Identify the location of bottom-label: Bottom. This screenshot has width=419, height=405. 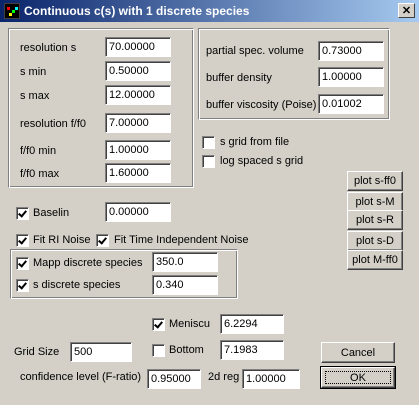
(186, 350).